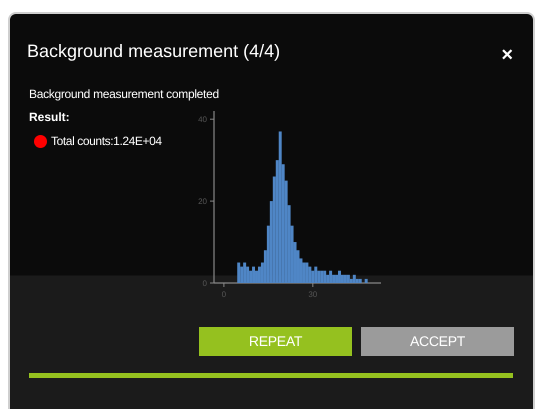  I want to click on x-tick-label: 30, so click(313, 294).